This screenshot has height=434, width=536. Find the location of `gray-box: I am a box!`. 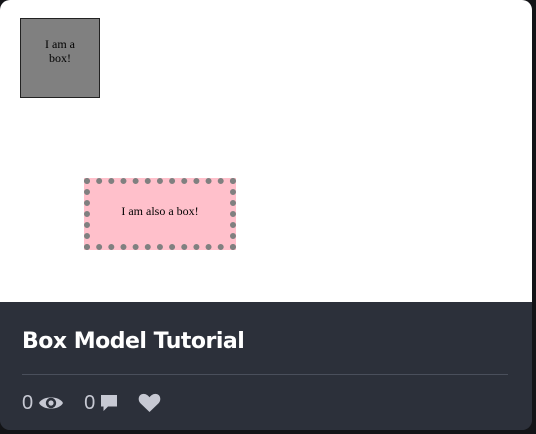

gray-box: I am a box! is located at coordinates (60, 58).